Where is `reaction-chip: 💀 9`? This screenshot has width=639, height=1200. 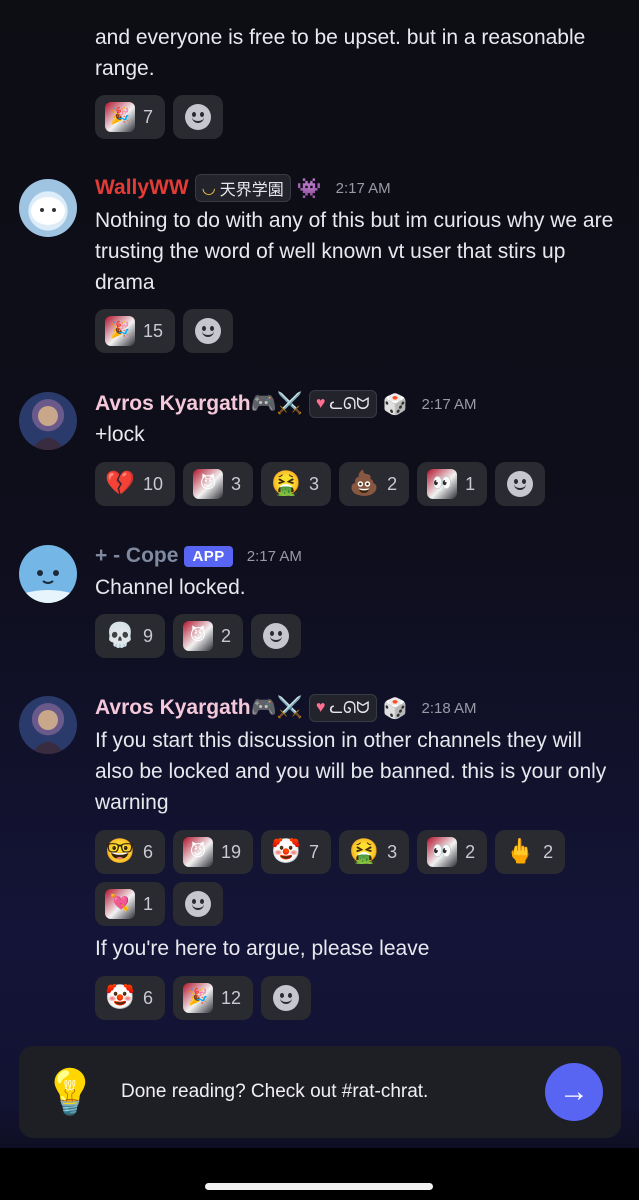
reaction-chip: 💀 9 is located at coordinates (130, 636).